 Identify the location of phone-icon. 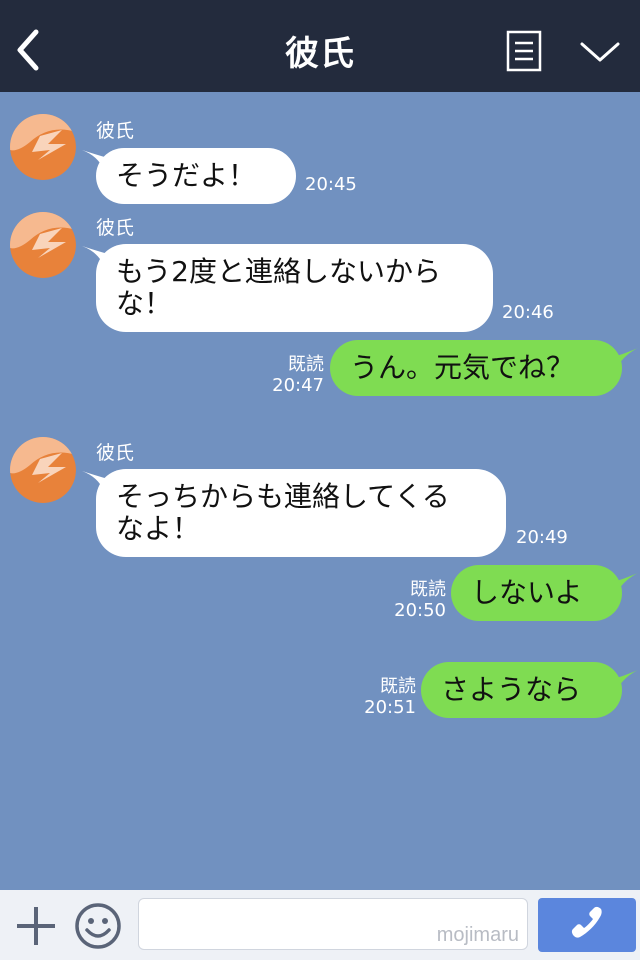
(586, 922).